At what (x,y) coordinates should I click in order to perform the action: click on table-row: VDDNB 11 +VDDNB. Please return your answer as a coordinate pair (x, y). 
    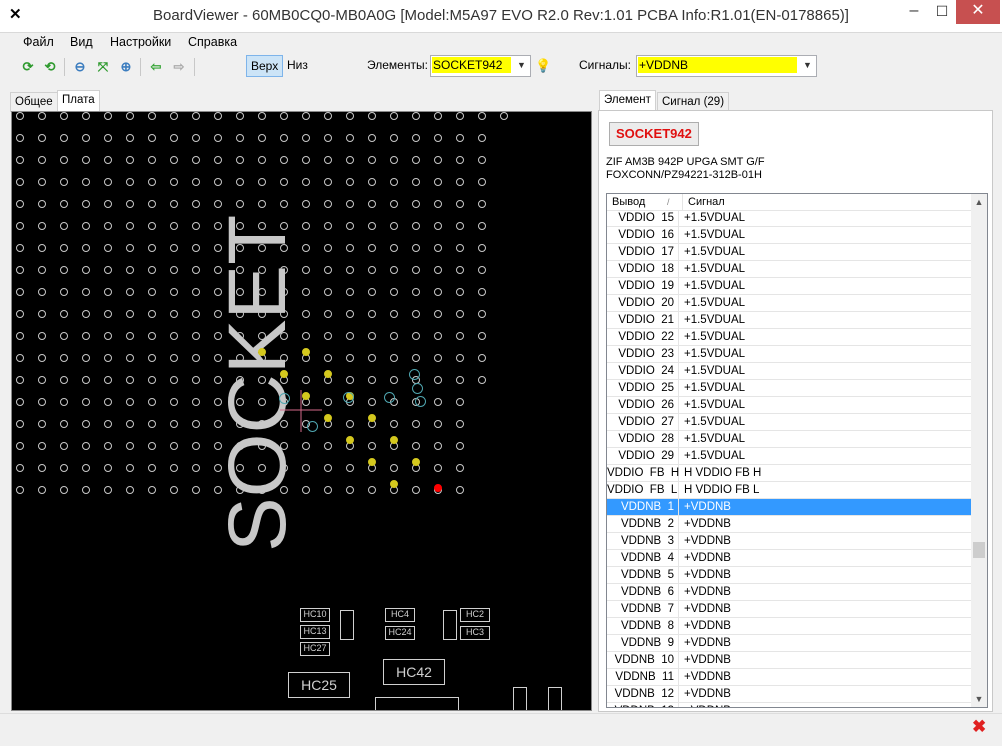
    Looking at the image, I should click on (789, 677).